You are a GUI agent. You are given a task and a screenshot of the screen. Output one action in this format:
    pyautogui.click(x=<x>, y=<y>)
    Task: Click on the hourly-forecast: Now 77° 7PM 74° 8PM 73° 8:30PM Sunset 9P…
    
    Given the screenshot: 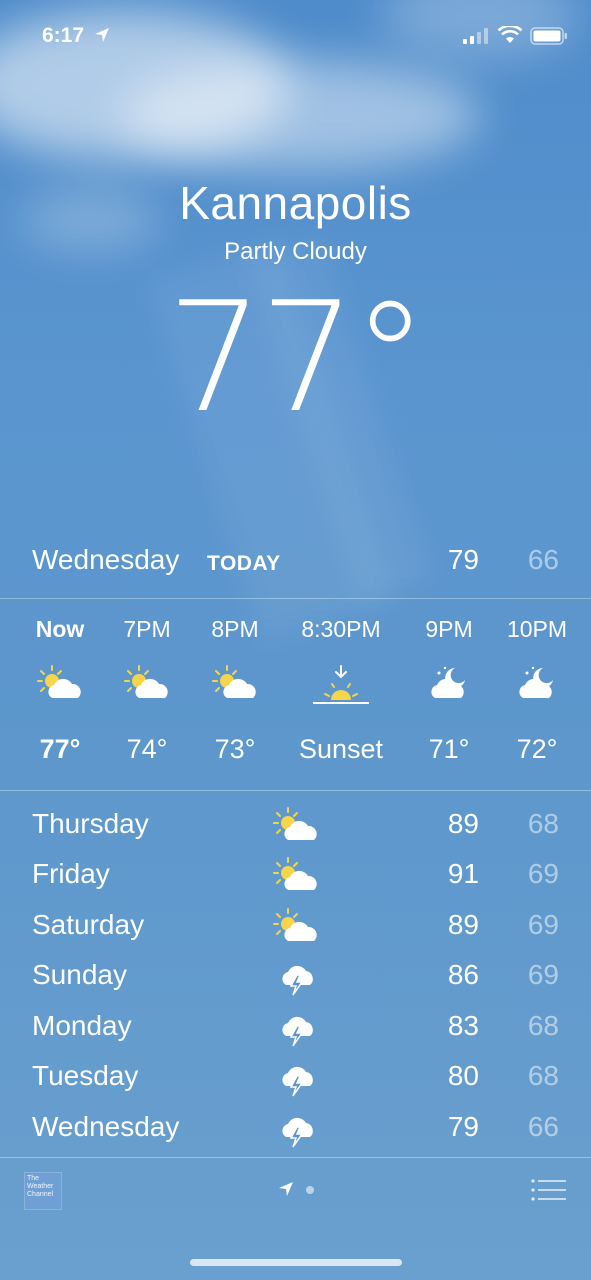 What is the action you would take?
    pyautogui.click(x=295, y=695)
    